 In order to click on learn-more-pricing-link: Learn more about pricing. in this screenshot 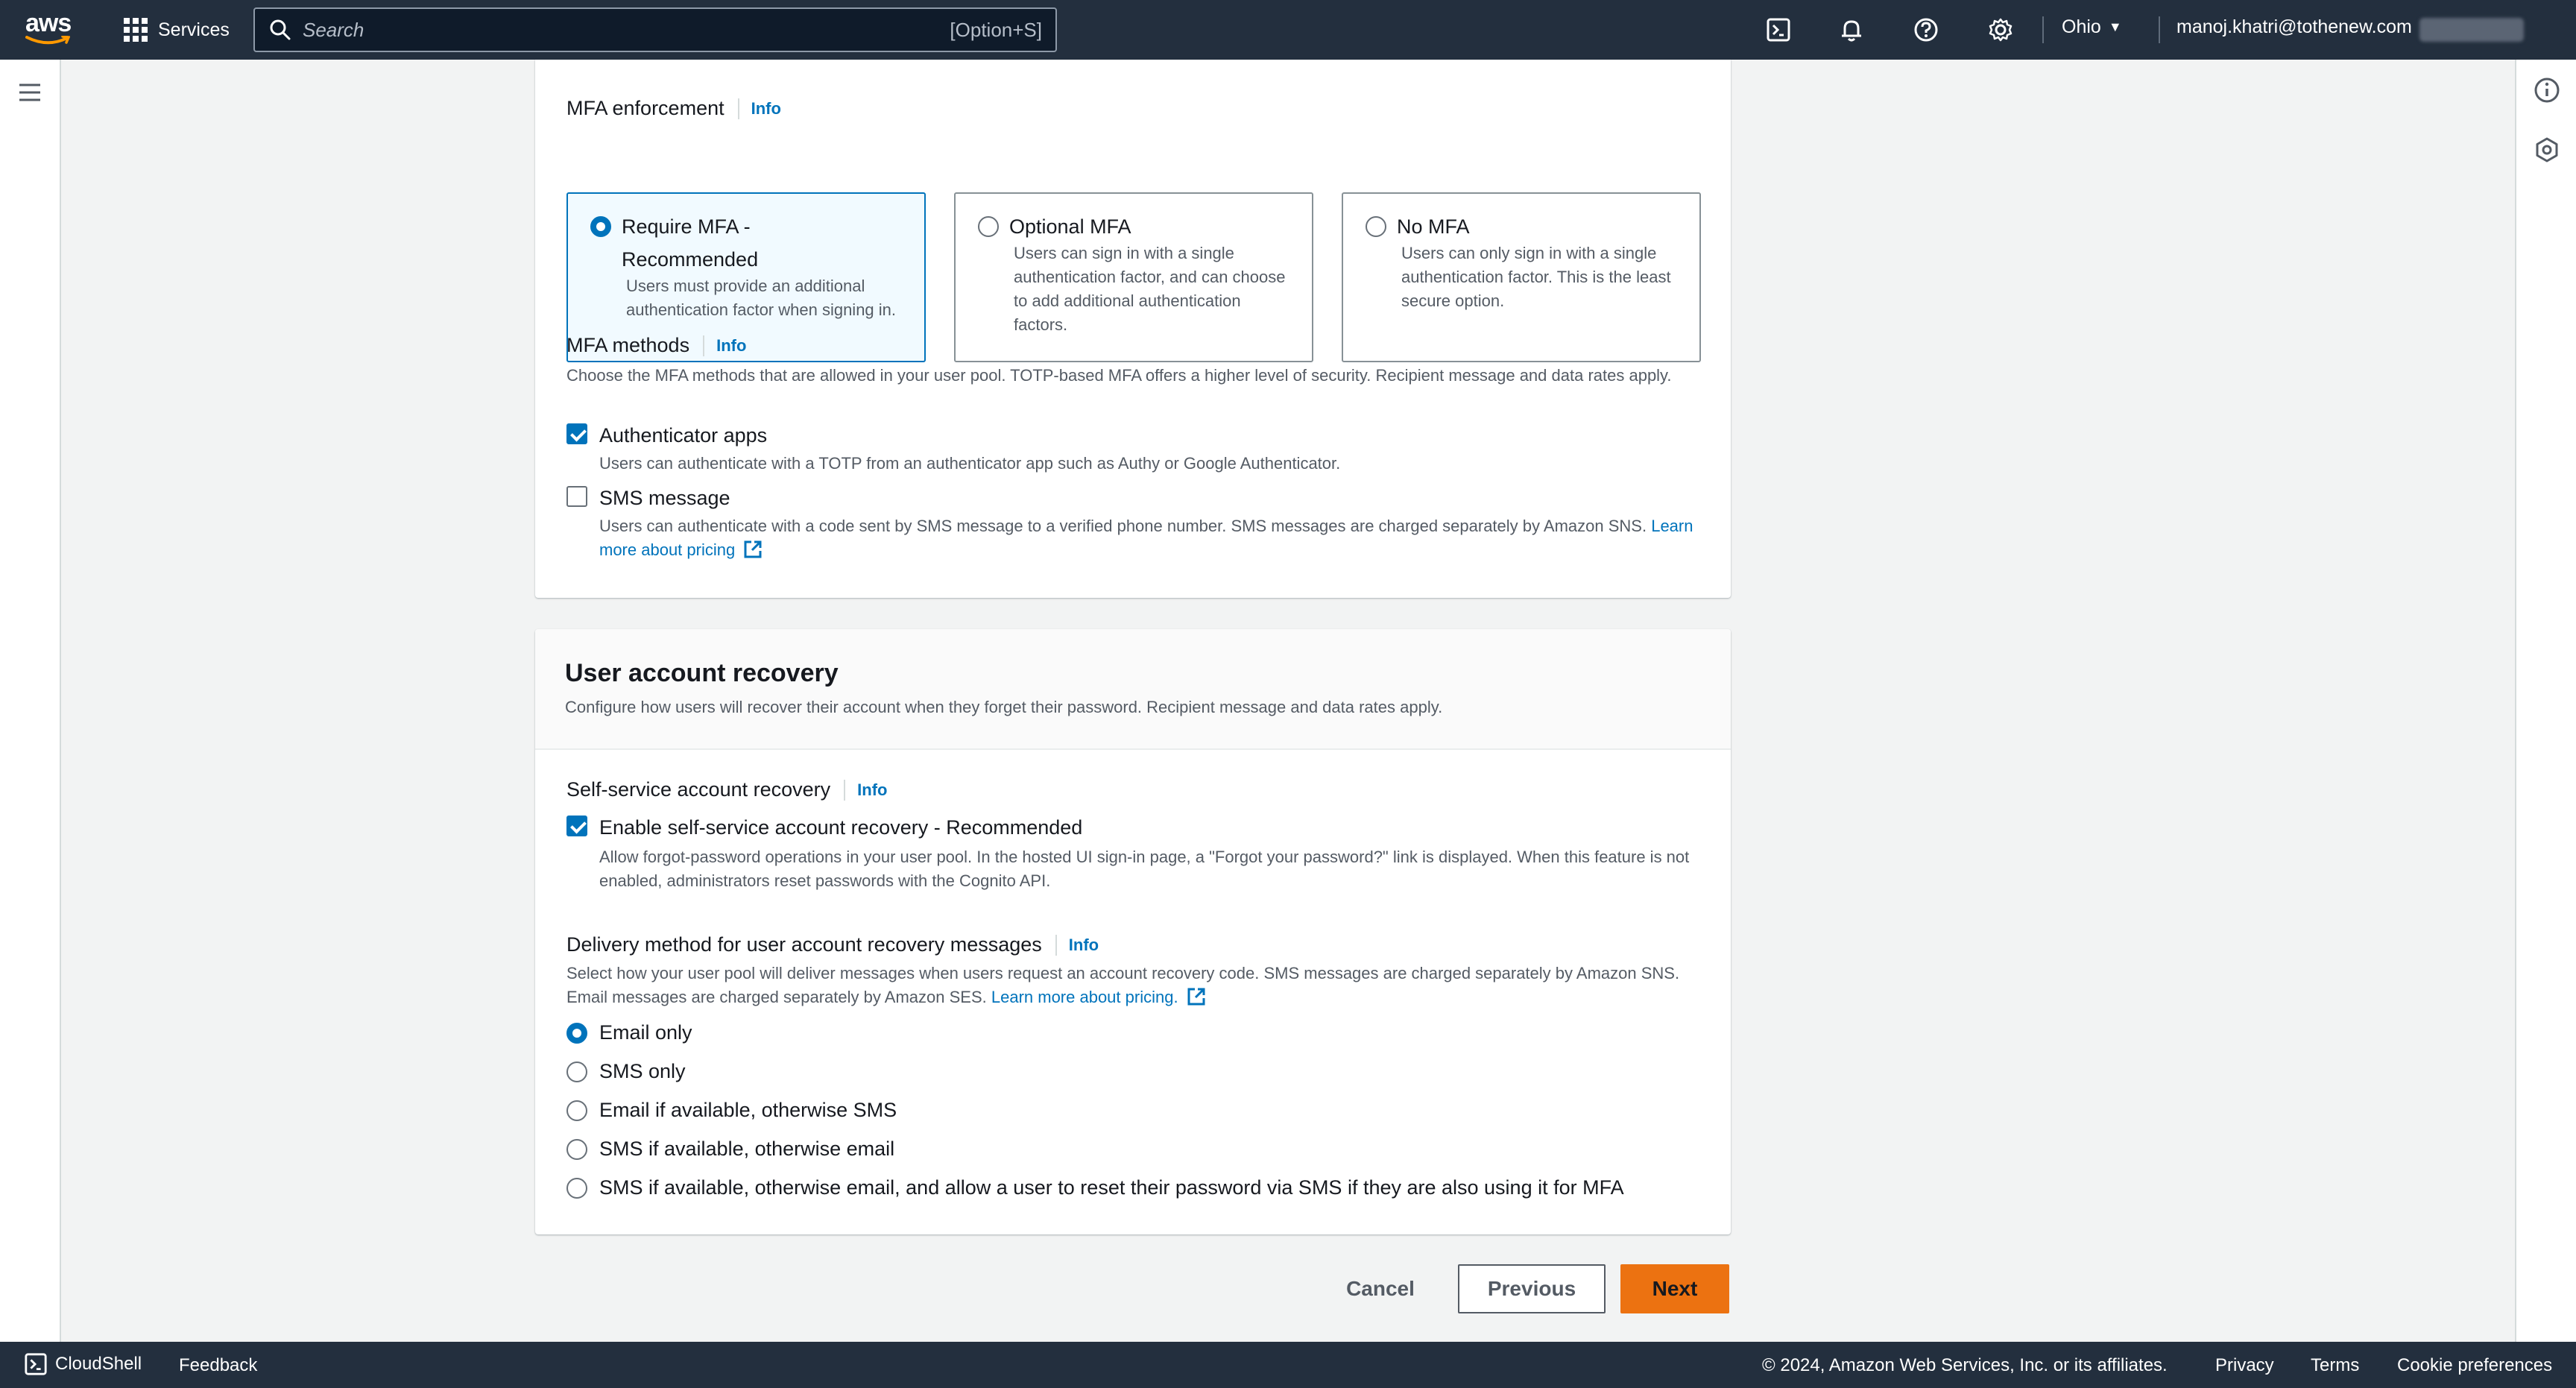, I will do `click(1099, 997)`.